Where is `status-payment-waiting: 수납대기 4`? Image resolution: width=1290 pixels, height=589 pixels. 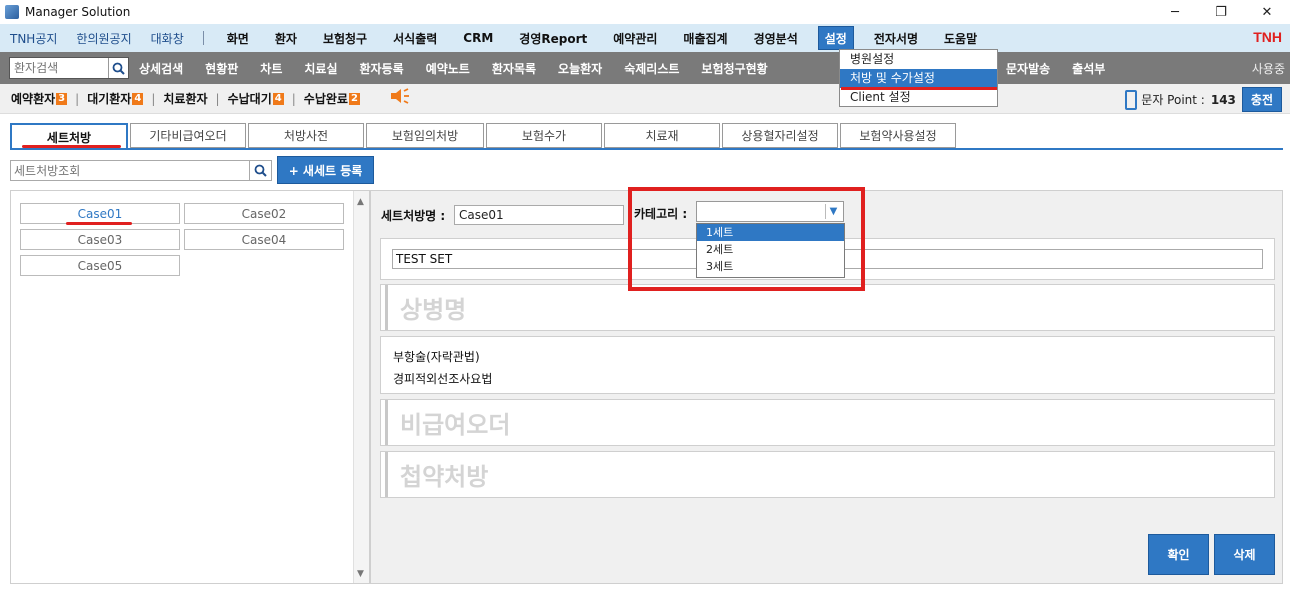 status-payment-waiting: 수납대기 4 is located at coordinates (256, 98).